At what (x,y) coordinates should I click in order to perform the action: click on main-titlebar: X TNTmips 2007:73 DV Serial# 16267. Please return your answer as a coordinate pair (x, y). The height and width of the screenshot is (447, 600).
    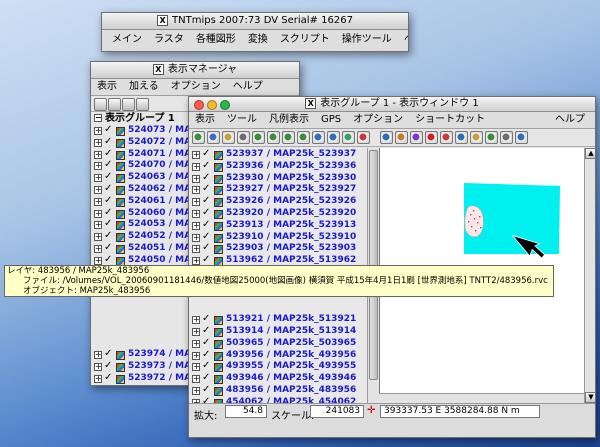
    Looking at the image, I should click on (255, 21).